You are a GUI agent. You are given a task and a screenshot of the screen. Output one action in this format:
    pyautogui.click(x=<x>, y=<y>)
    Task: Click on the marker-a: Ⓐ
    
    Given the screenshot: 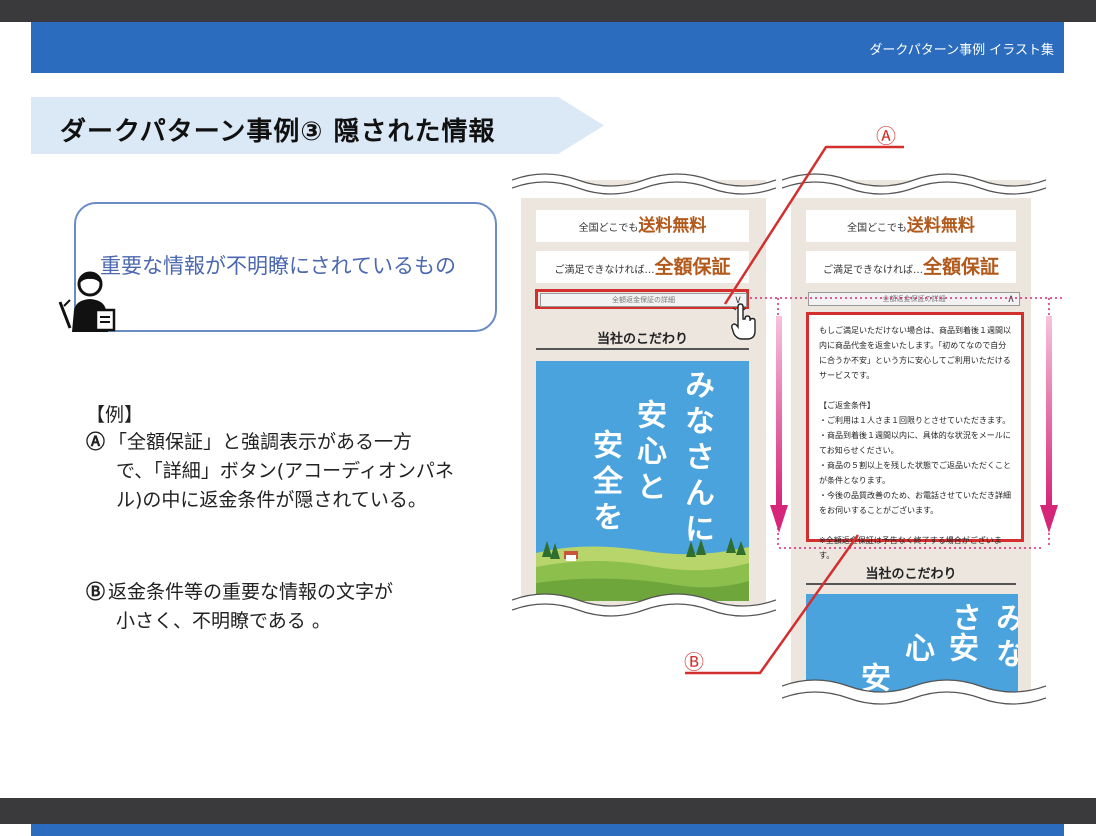 What is the action you would take?
    pyautogui.click(x=96, y=442)
    